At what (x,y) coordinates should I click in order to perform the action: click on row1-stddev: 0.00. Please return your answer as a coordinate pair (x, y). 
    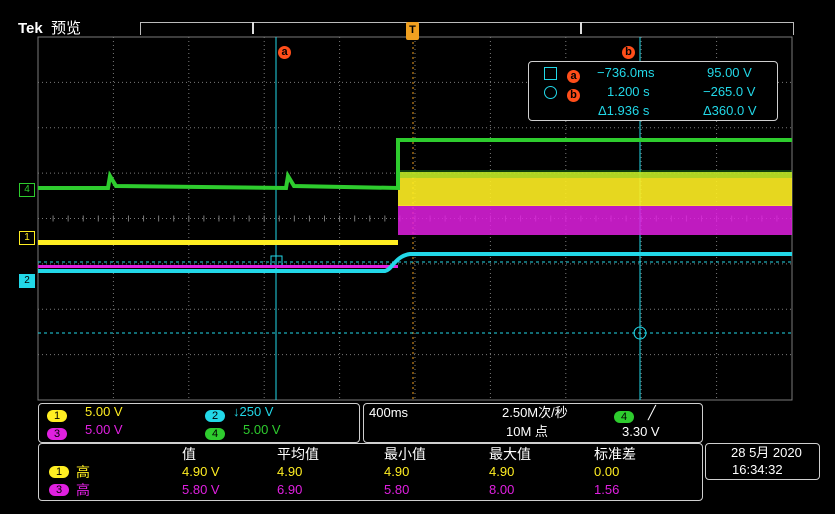
    Looking at the image, I should click on (607, 471).